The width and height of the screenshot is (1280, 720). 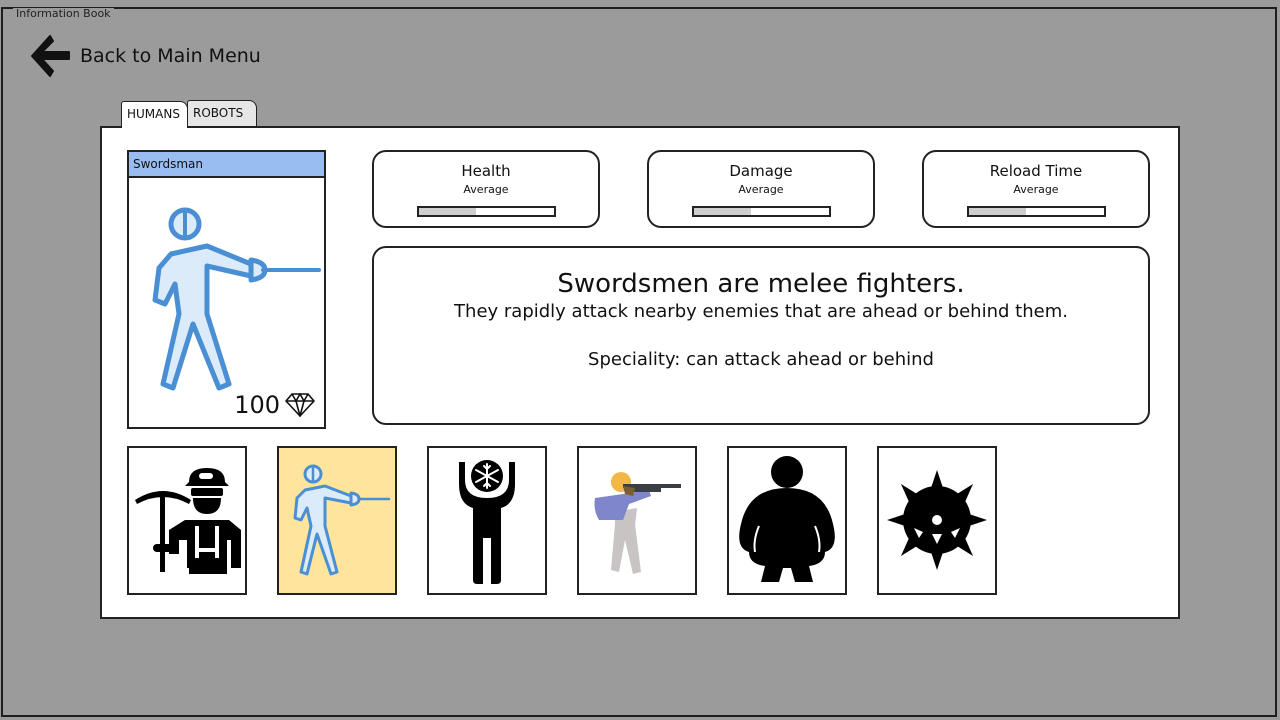 I want to click on stat-title: Damage, so click(x=761, y=171).